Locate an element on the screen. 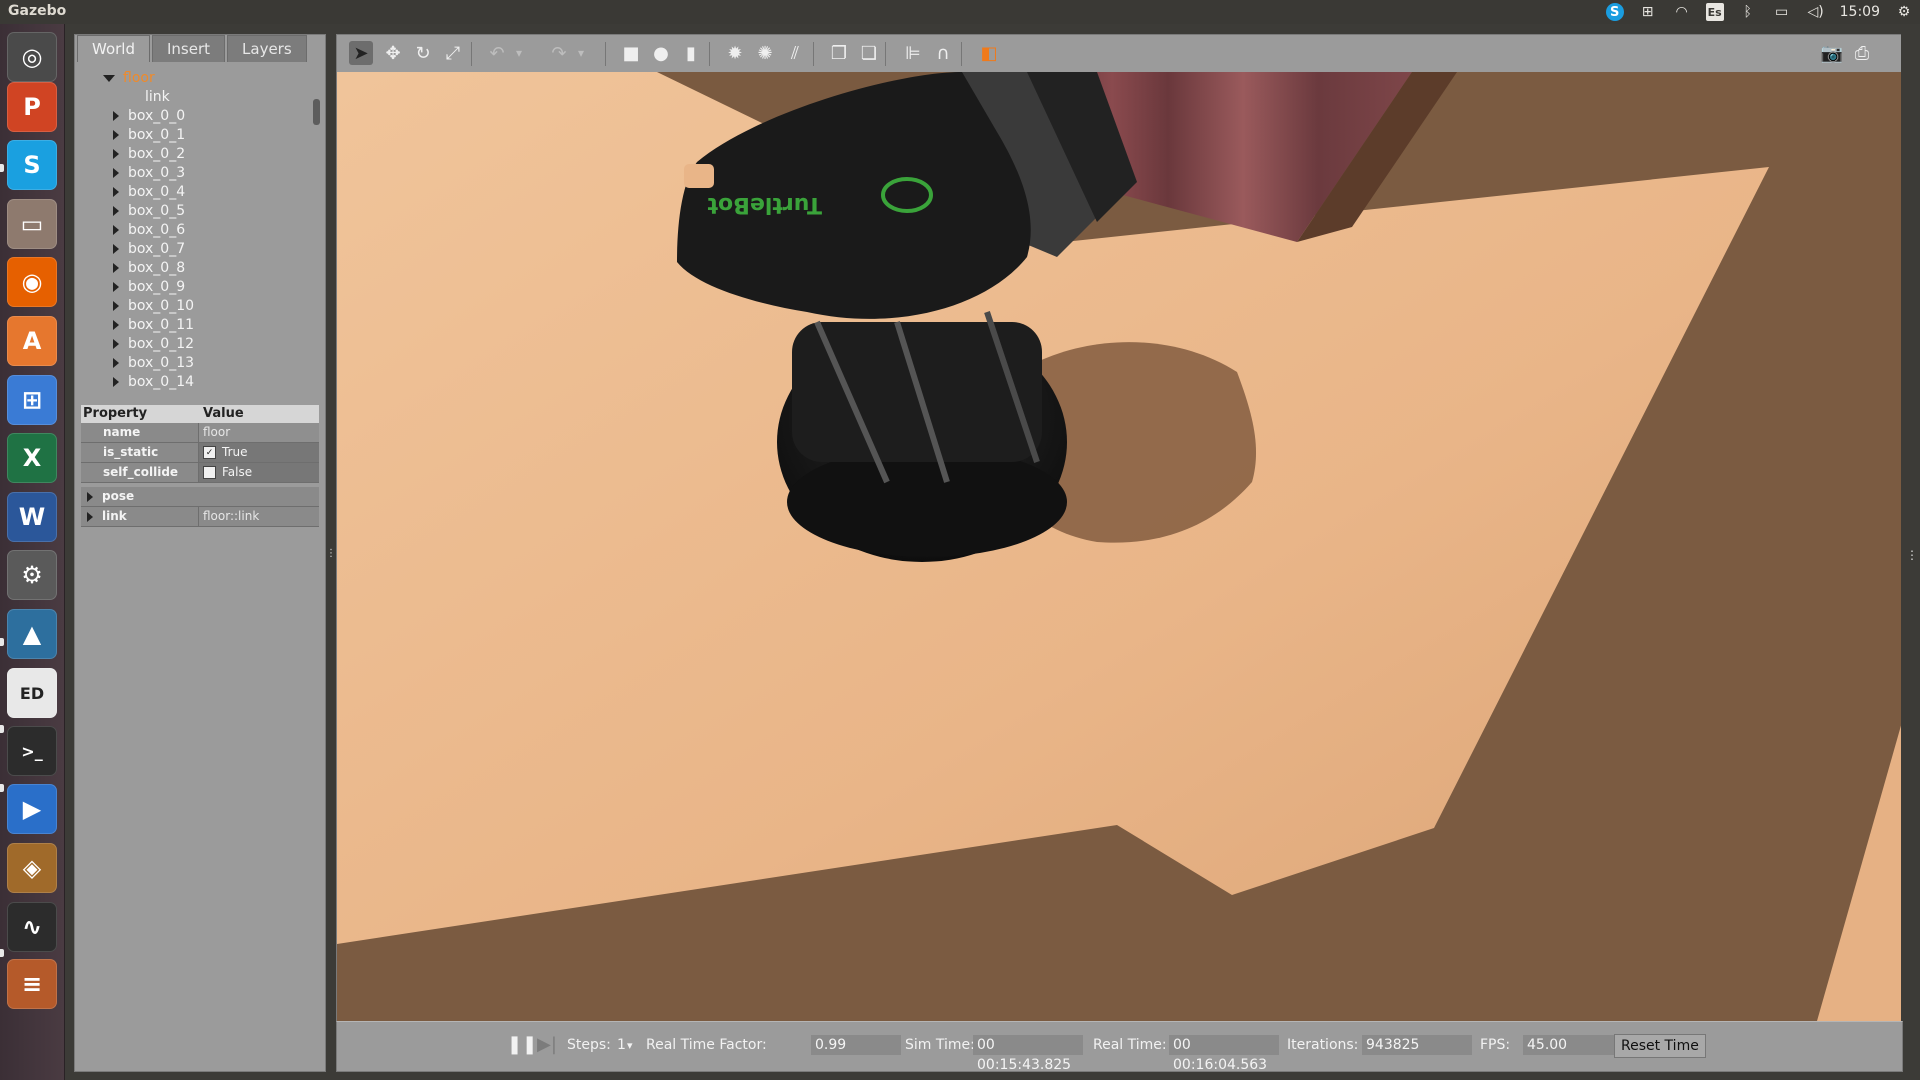 The width and height of the screenshot is (1920, 1080). tab-world: World is located at coordinates (113, 48).